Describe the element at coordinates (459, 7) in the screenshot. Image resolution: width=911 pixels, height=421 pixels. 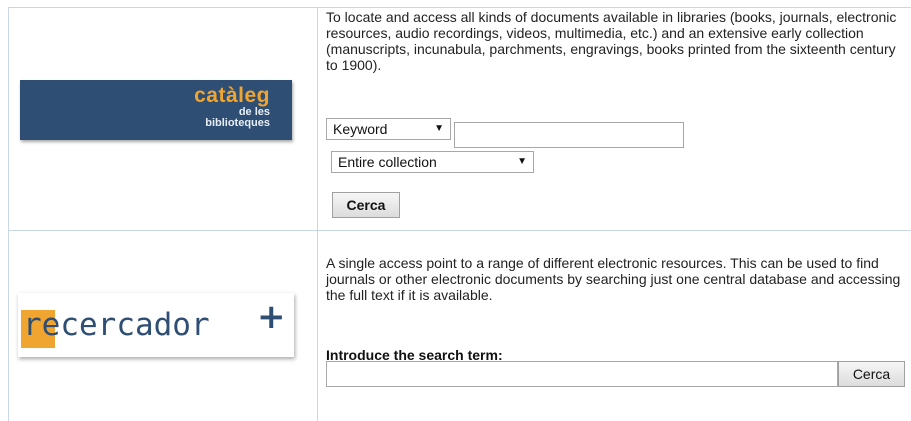
I see `table-border-top` at that location.